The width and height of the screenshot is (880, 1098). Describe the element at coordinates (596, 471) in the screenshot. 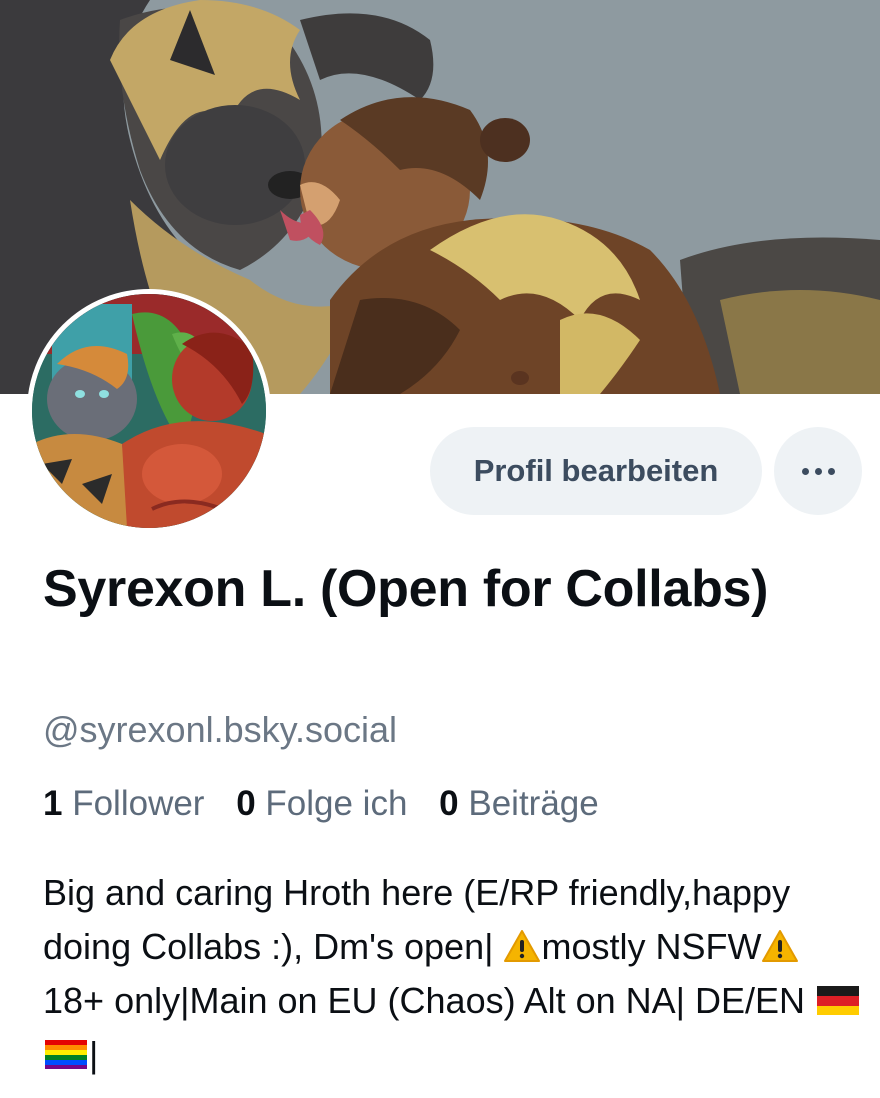

I see `edit-profile-button: Profil bearbeiten` at that location.